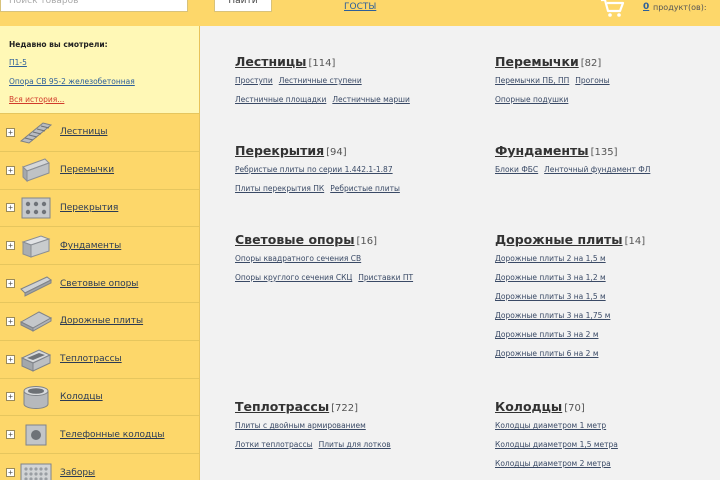 Image resolution: width=720 pixels, height=480 pixels. Describe the element at coordinates (556, 444) in the screenshot. I see `subcategory-link: Колодцы диаметром 1,5 метра` at that location.